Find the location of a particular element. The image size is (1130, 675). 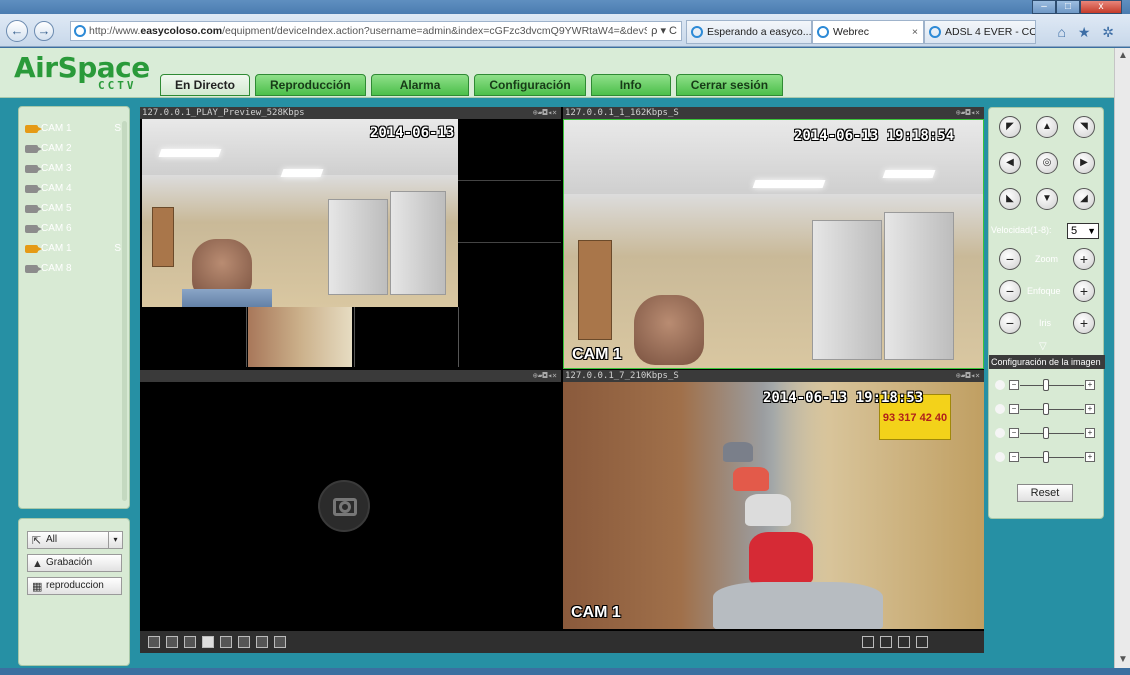

view-mode-4-icon is located at coordinates (904, 642).